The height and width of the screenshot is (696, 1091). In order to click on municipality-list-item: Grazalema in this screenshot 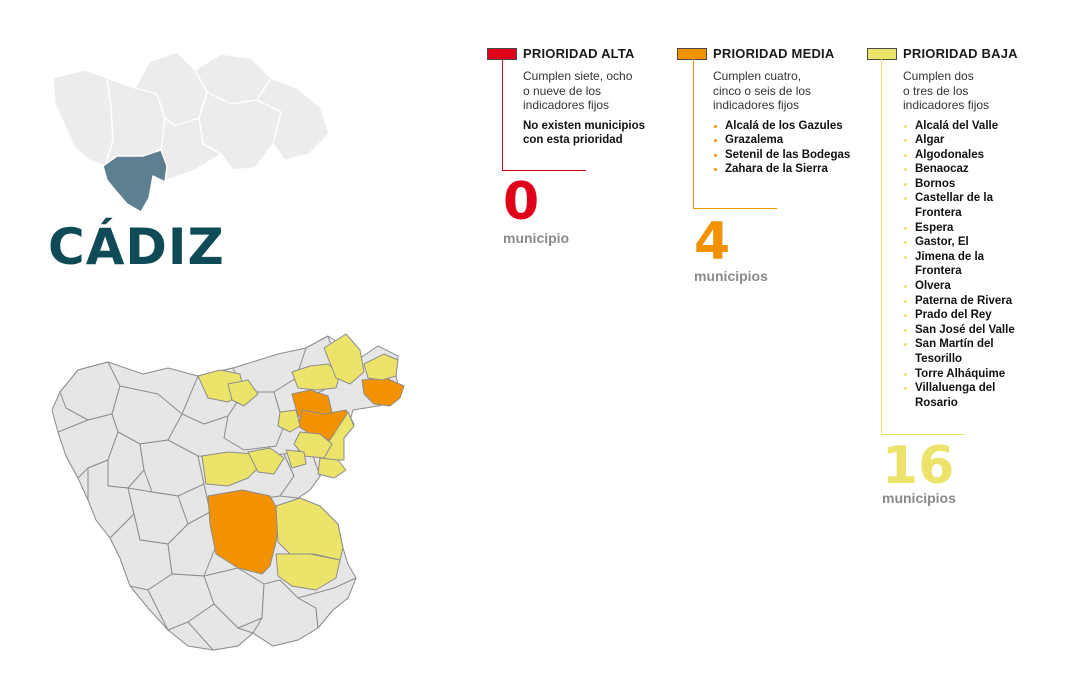, I will do `click(790, 140)`.